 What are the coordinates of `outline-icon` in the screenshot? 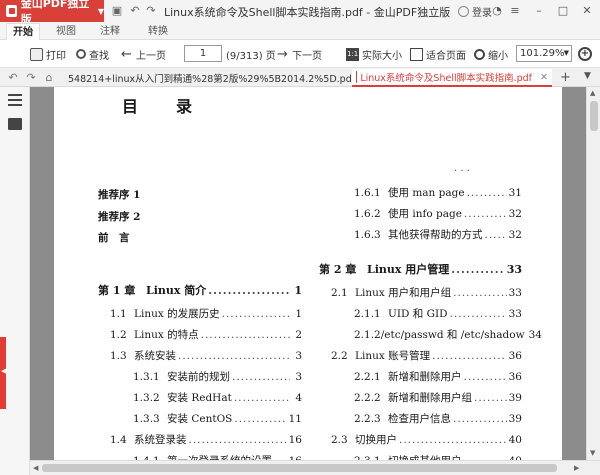 It's located at (15, 100).